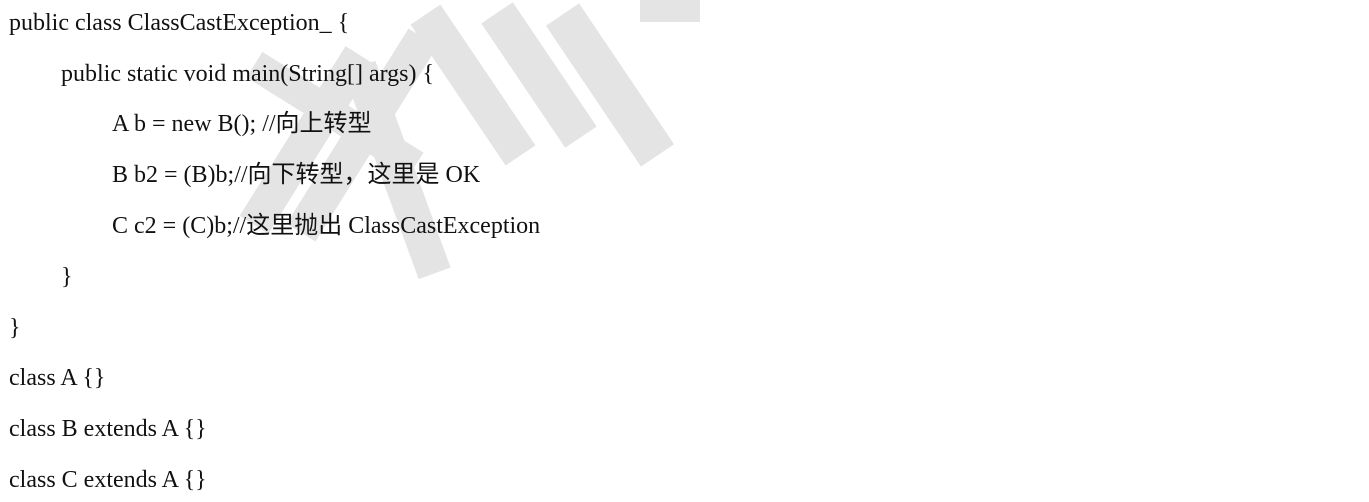 Image resolution: width=1369 pixels, height=502 pixels. I want to click on code-line-downcast-exception: C c2 = (C)b;//这里抛出 ClassCastException, so click(326, 226).